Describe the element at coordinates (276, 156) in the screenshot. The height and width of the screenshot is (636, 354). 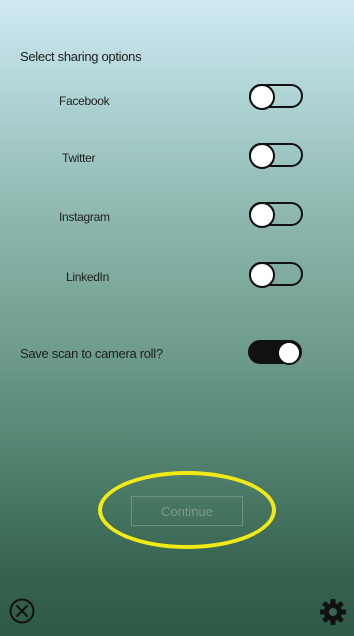
I see `twitter-toggle` at that location.